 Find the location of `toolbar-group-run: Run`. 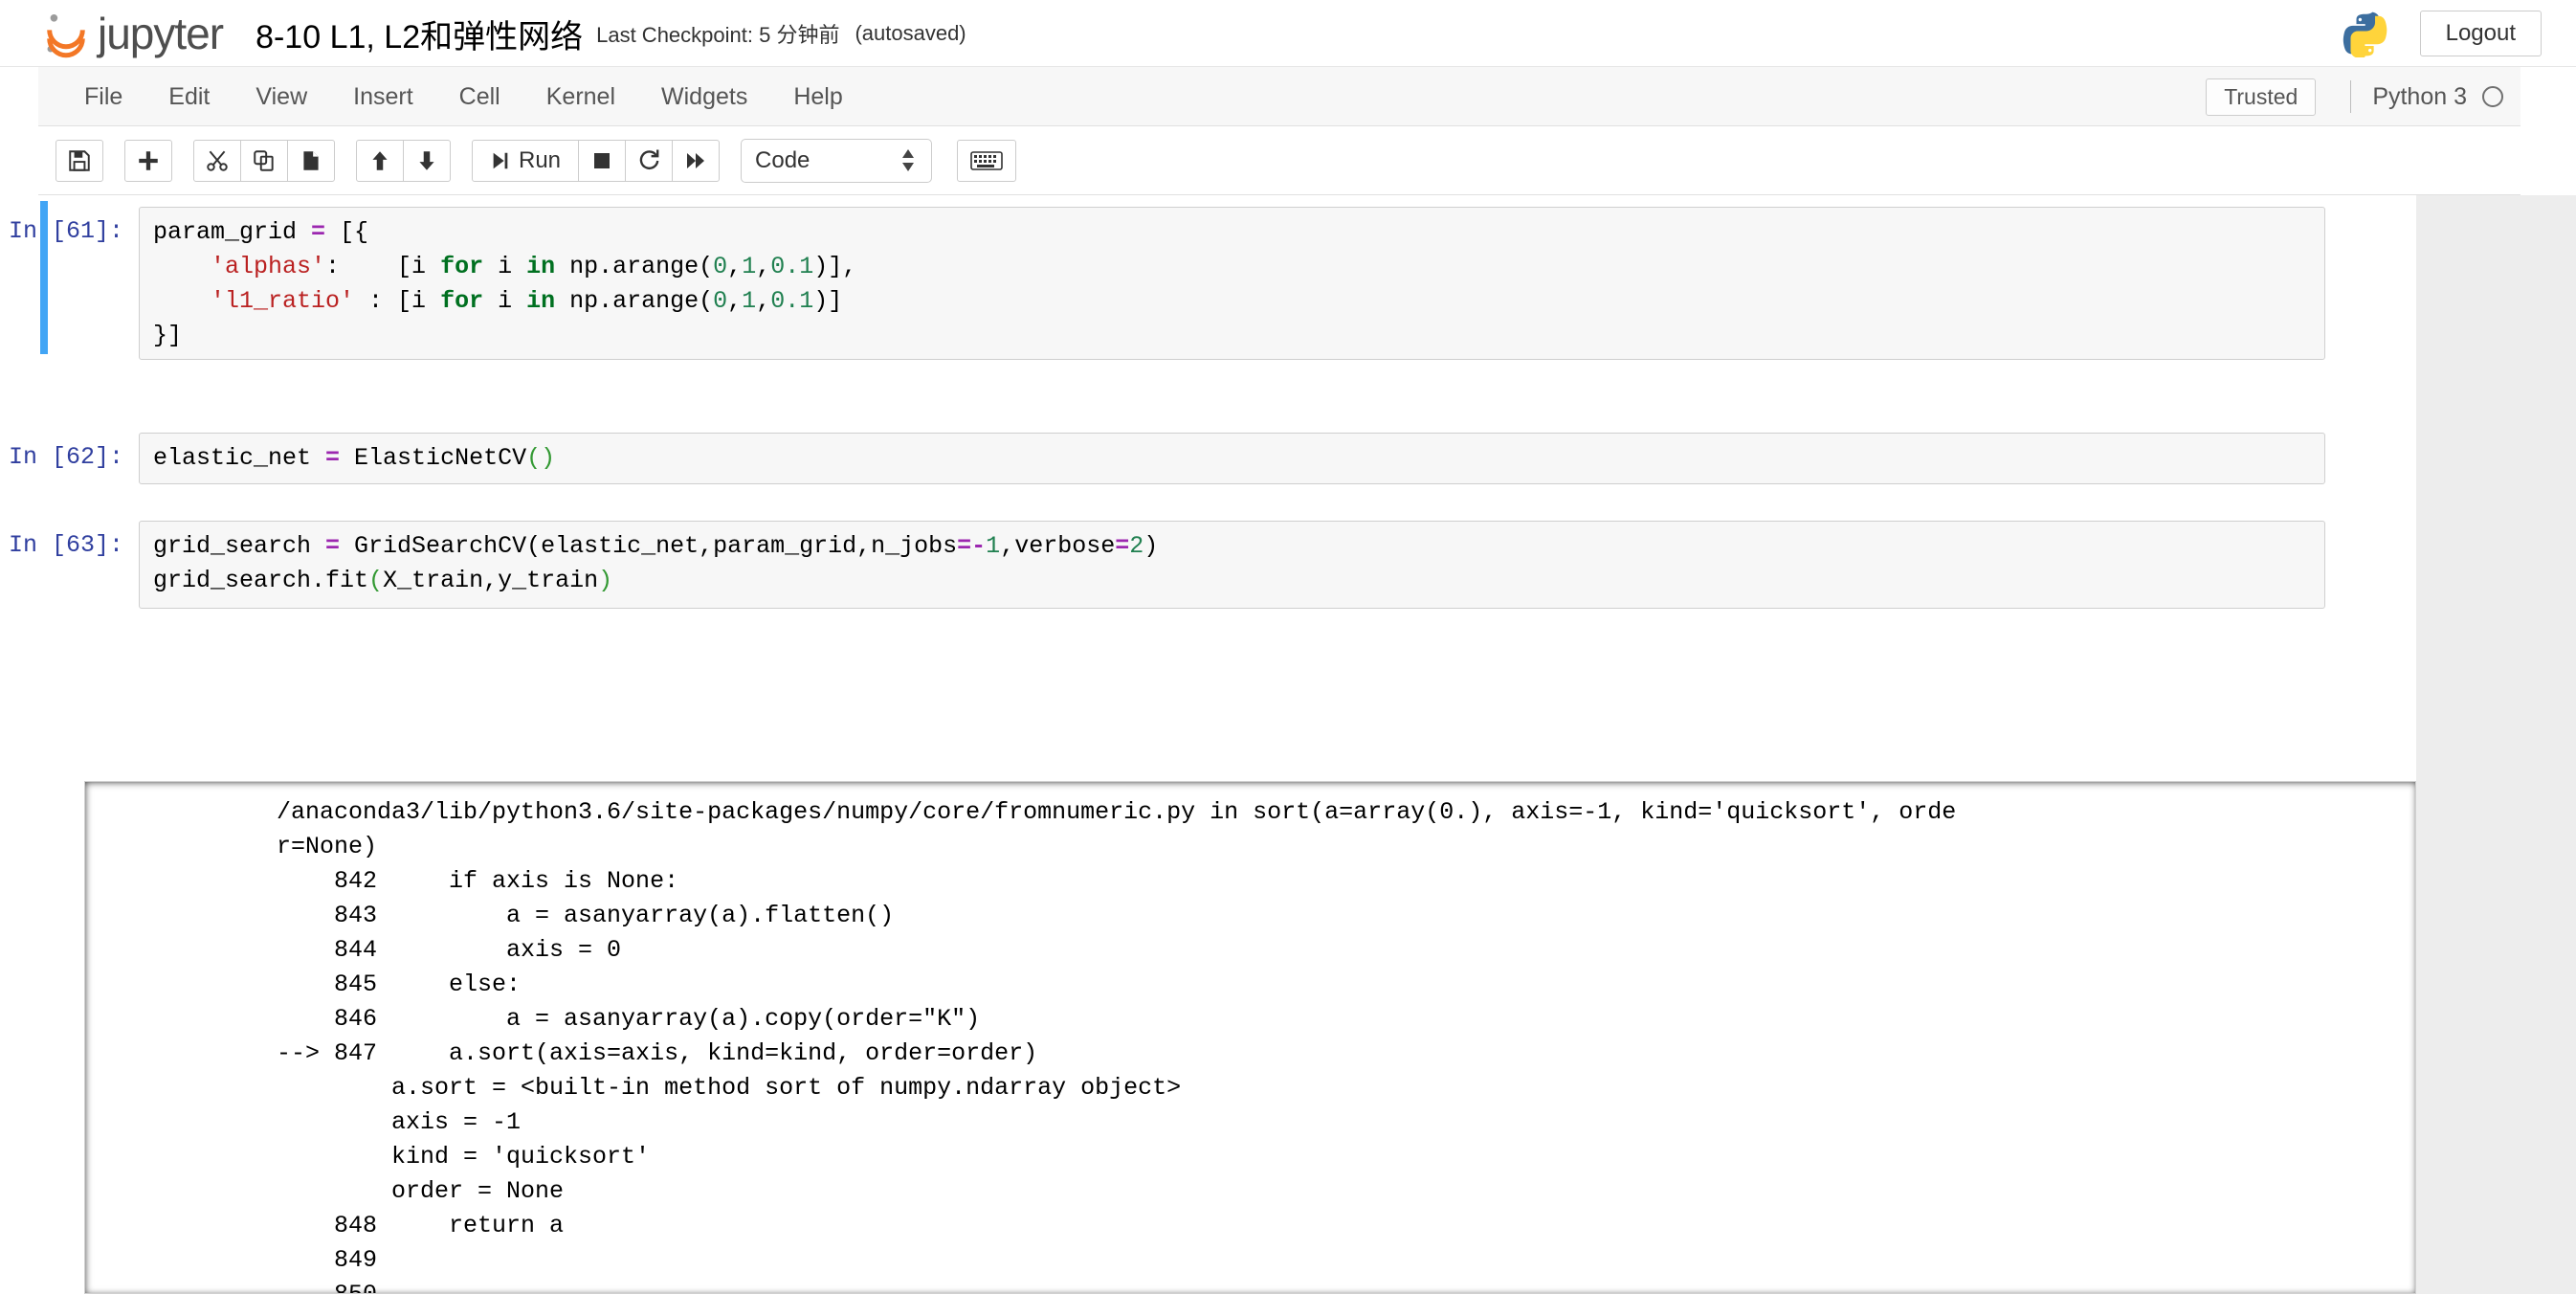

toolbar-group-run: Run is located at coordinates (596, 160).